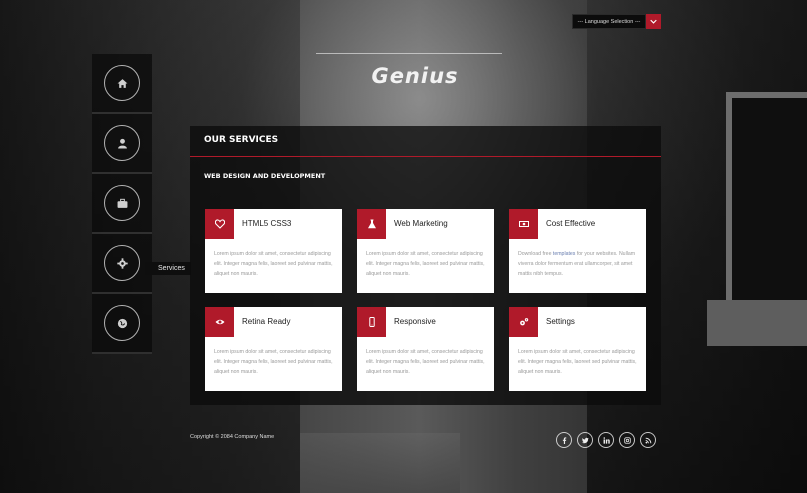 Image resolution: width=807 pixels, height=493 pixels. Describe the element at coordinates (571, 223) in the screenshot. I see `service-title: Cost Effective` at that location.